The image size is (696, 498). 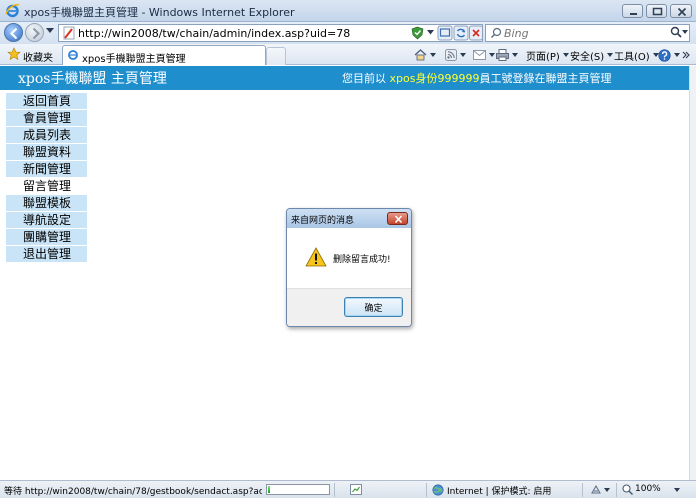 I want to click on menu-item-news: 新聞管理, so click(x=46, y=169).